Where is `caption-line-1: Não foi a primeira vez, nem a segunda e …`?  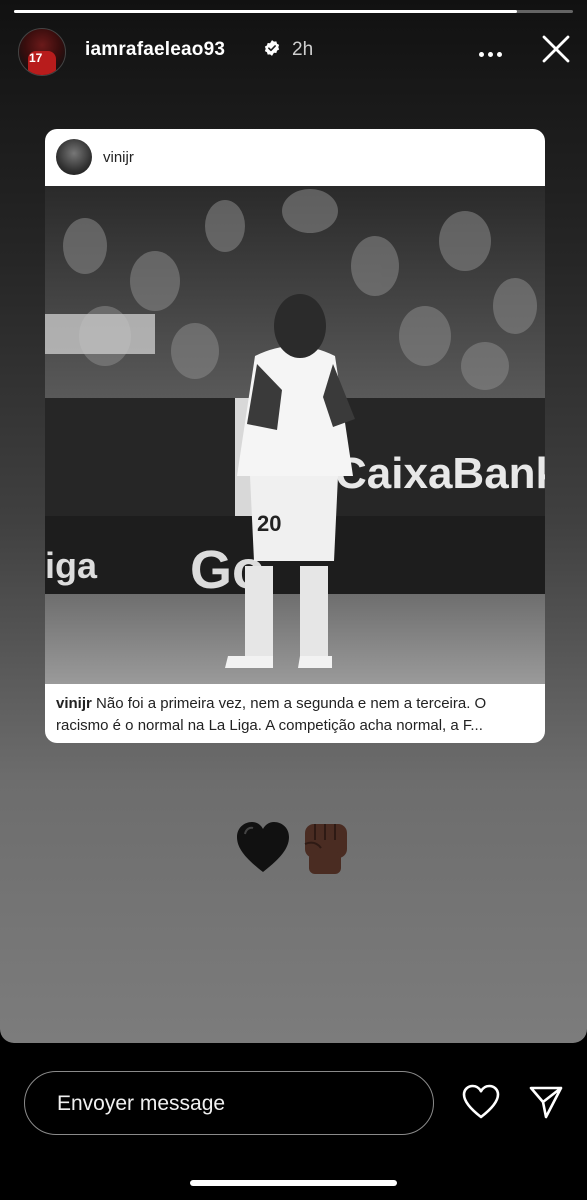 caption-line-1: Não foi a primeira vez, nem a segunda e … is located at coordinates (291, 703).